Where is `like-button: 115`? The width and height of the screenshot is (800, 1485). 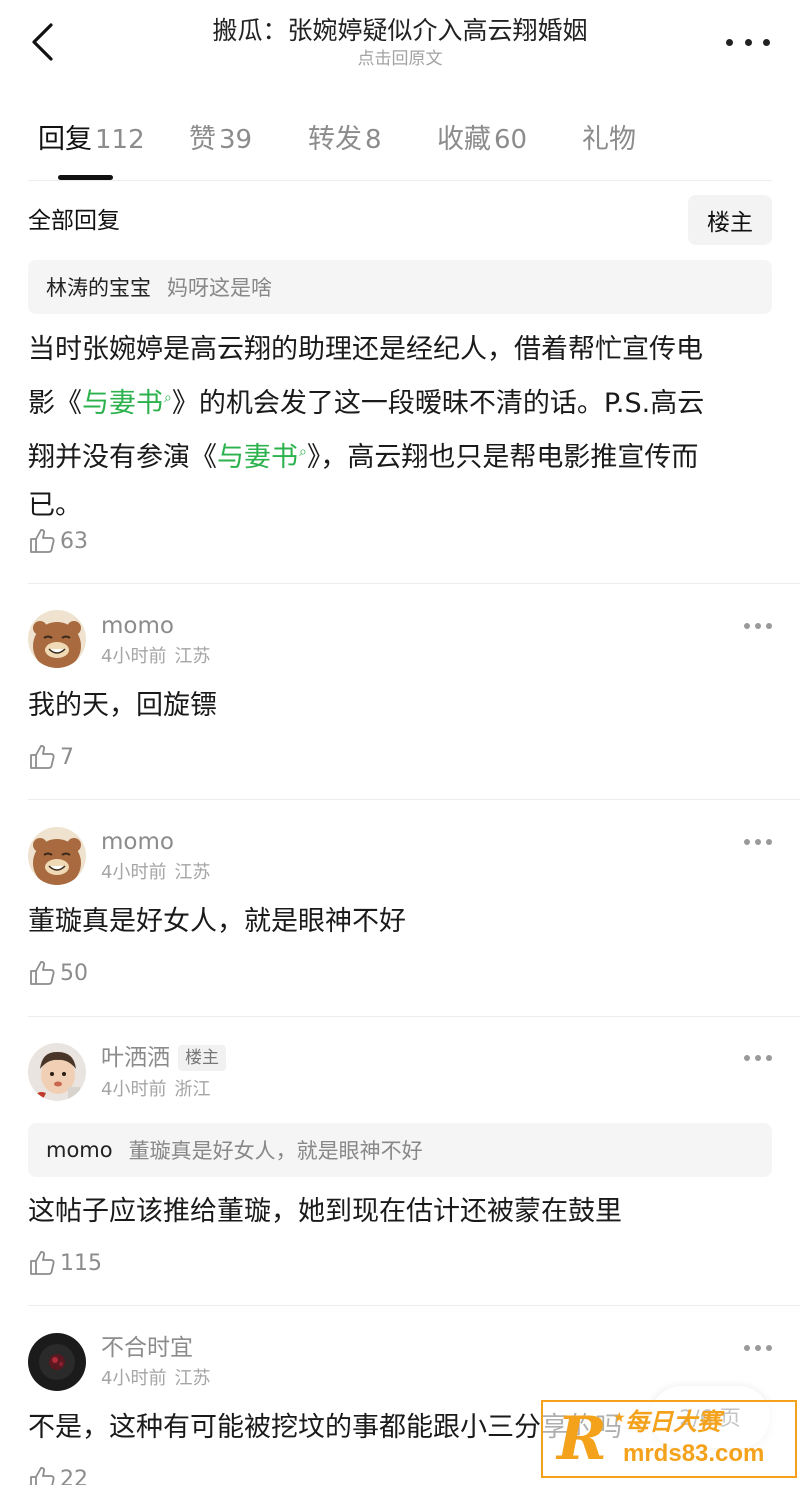 like-button: 115 is located at coordinates (65, 1263).